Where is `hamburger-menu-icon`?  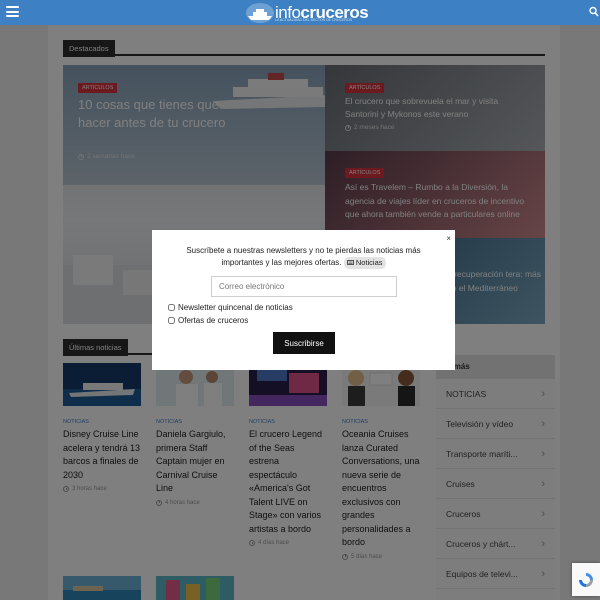
hamburger-menu-icon is located at coordinates (12, 11).